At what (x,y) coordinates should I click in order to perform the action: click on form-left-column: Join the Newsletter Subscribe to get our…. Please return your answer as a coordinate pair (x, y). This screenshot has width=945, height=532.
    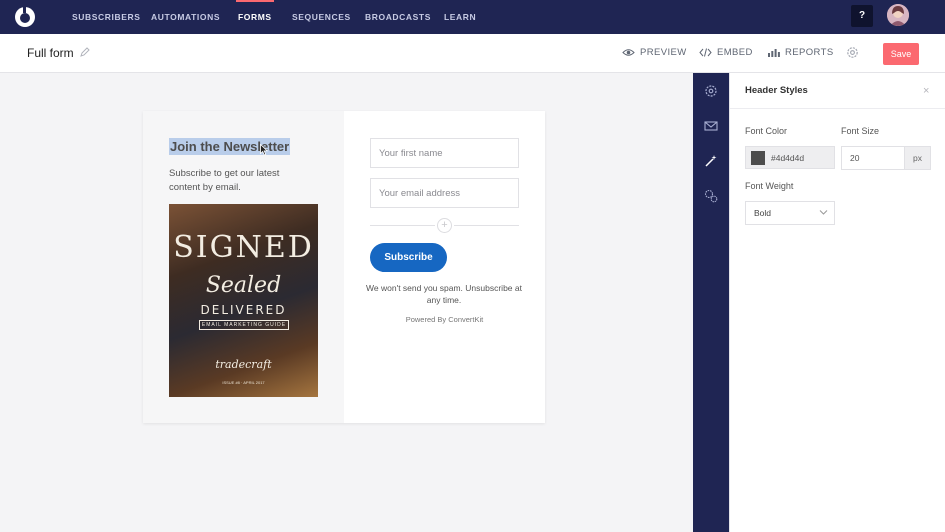
    Looking at the image, I should click on (243, 267).